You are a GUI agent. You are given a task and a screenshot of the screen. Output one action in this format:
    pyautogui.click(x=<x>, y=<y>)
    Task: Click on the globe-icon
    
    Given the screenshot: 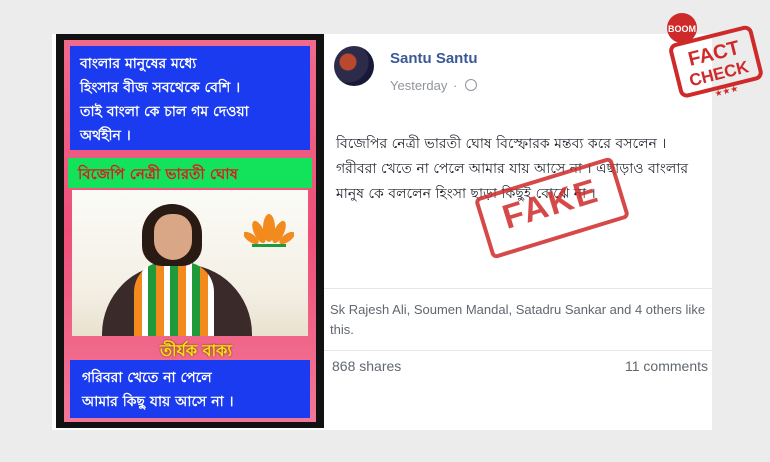 What is the action you would take?
    pyautogui.click(x=470, y=85)
    